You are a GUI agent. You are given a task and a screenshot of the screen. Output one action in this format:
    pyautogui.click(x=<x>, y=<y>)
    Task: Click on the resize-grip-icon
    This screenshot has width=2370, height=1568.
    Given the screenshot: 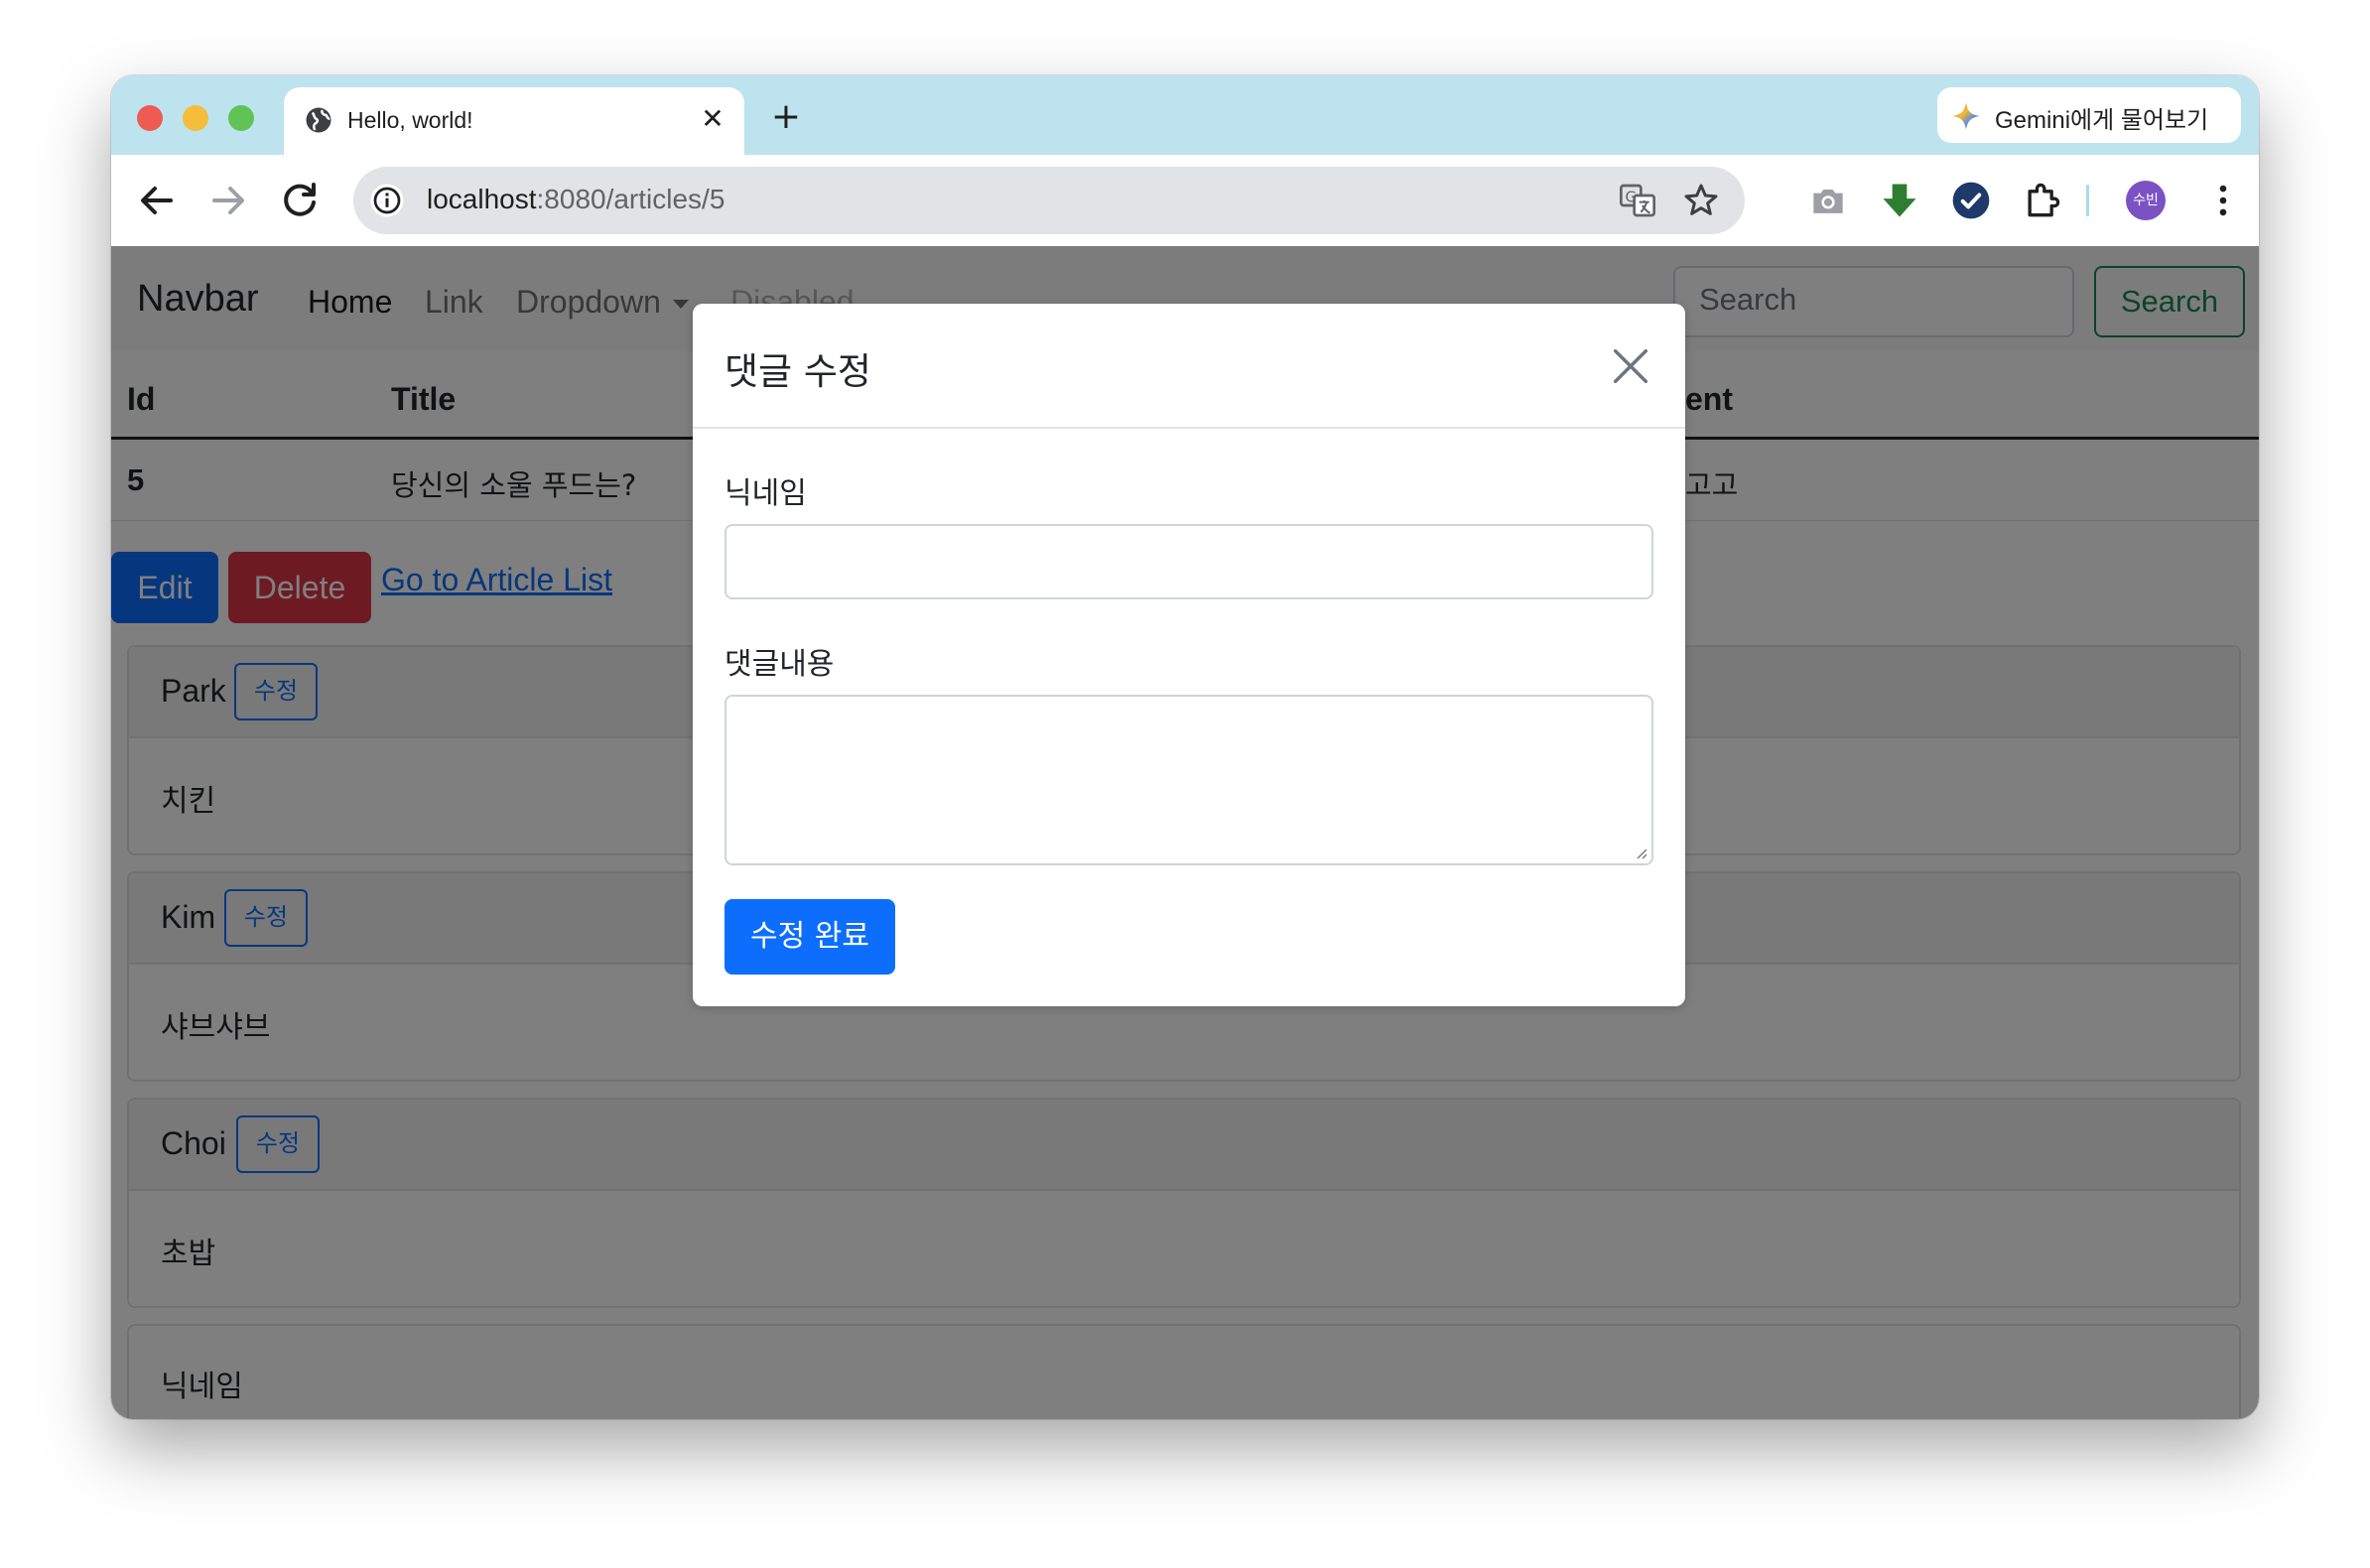 What is the action you would take?
    pyautogui.click(x=1640, y=852)
    